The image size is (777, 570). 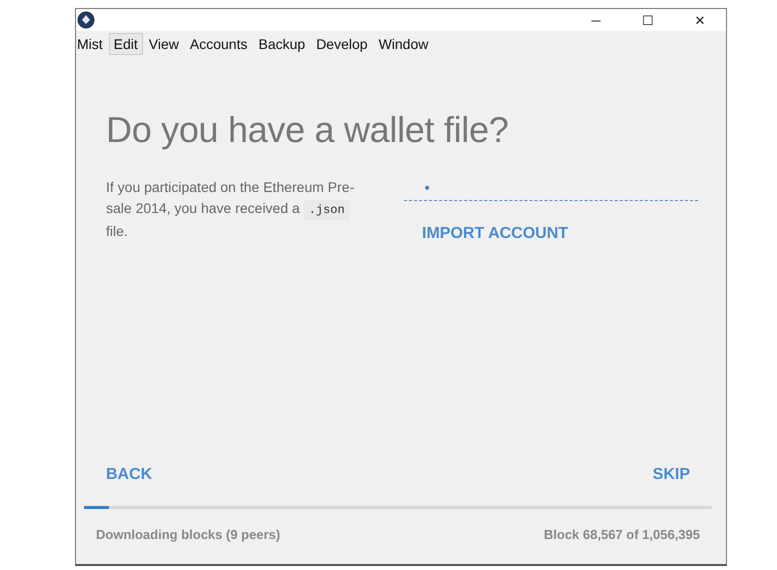 What do you see at coordinates (622, 534) in the screenshot?
I see `block-count-text: Block 68,567 of 1,056,395` at bounding box center [622, 534].